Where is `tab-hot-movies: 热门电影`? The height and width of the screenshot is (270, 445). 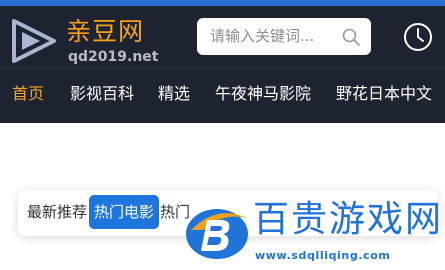 tab-hot-movies: 热门电影 is located at coordinates (124, 212).